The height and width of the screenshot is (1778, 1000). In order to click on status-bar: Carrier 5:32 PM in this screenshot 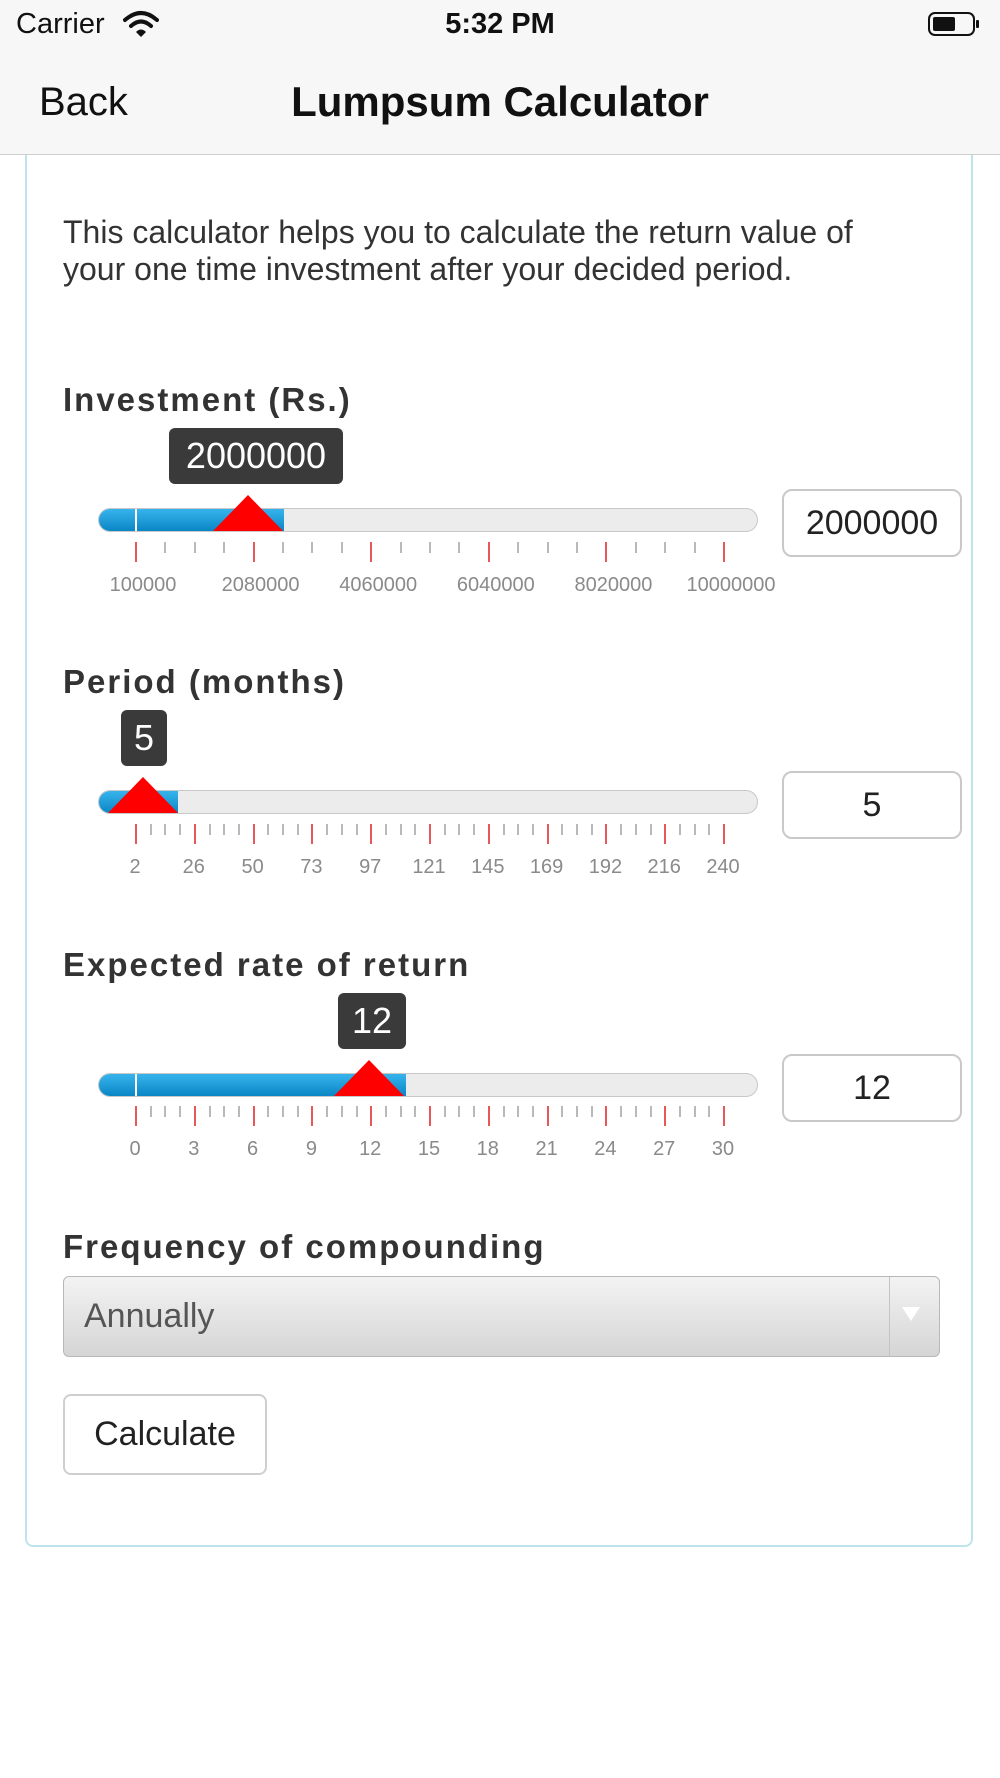, I will do `click(500, 25)`.